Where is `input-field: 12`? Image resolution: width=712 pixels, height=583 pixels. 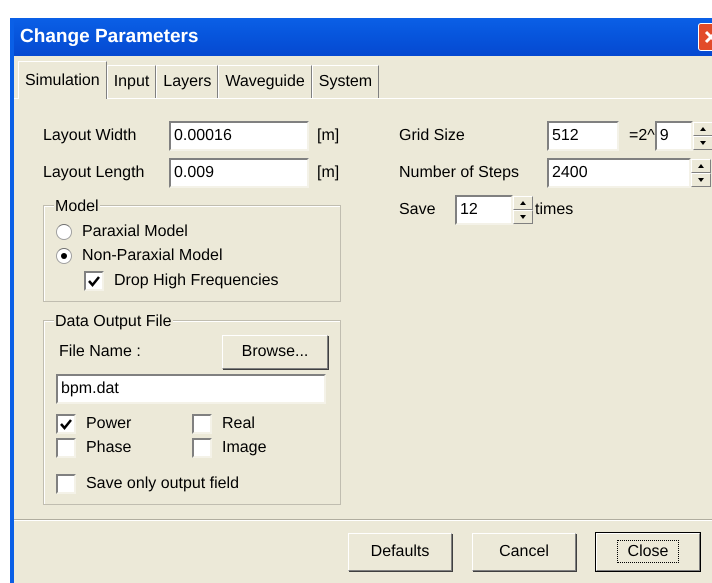 input-field: 12 is located at coordinates (484, 210).